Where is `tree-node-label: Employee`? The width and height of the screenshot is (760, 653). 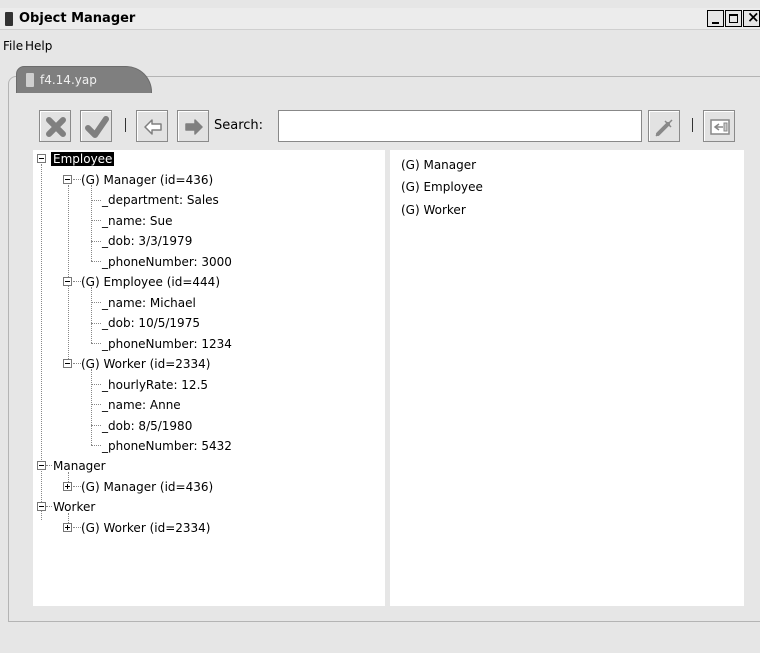
tree-node-label: Employee is located at coordinates (83, 159).